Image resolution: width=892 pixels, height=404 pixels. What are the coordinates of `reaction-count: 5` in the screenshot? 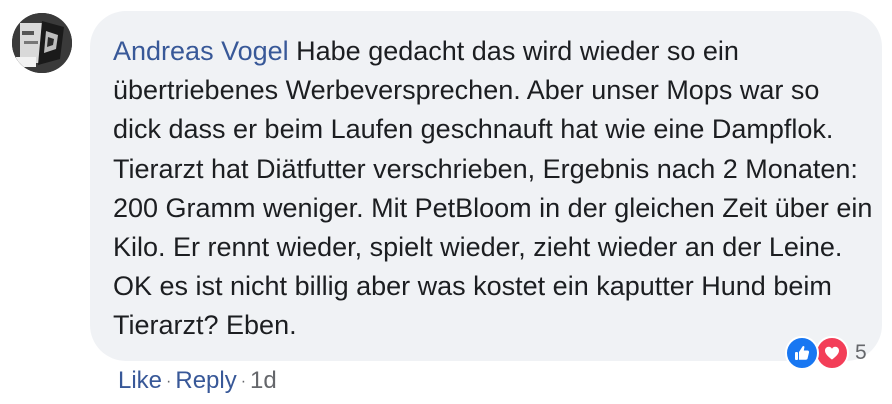 It's located at (861, 352).